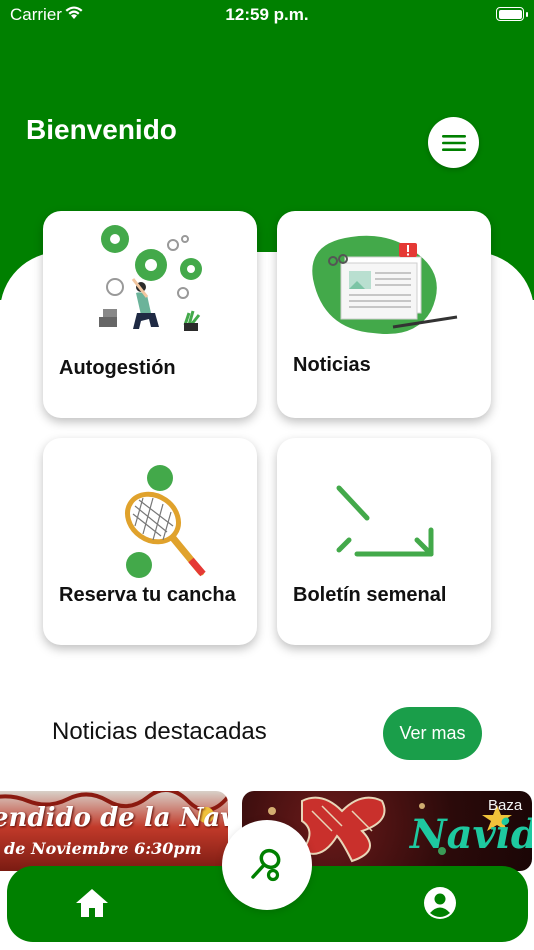 The height and width of the screenshot is (950, 534). What do you see at coordinates (432, 733) in the screenshot?
I see `see-more-button: Ver mas` at bounding box center [432, 733].